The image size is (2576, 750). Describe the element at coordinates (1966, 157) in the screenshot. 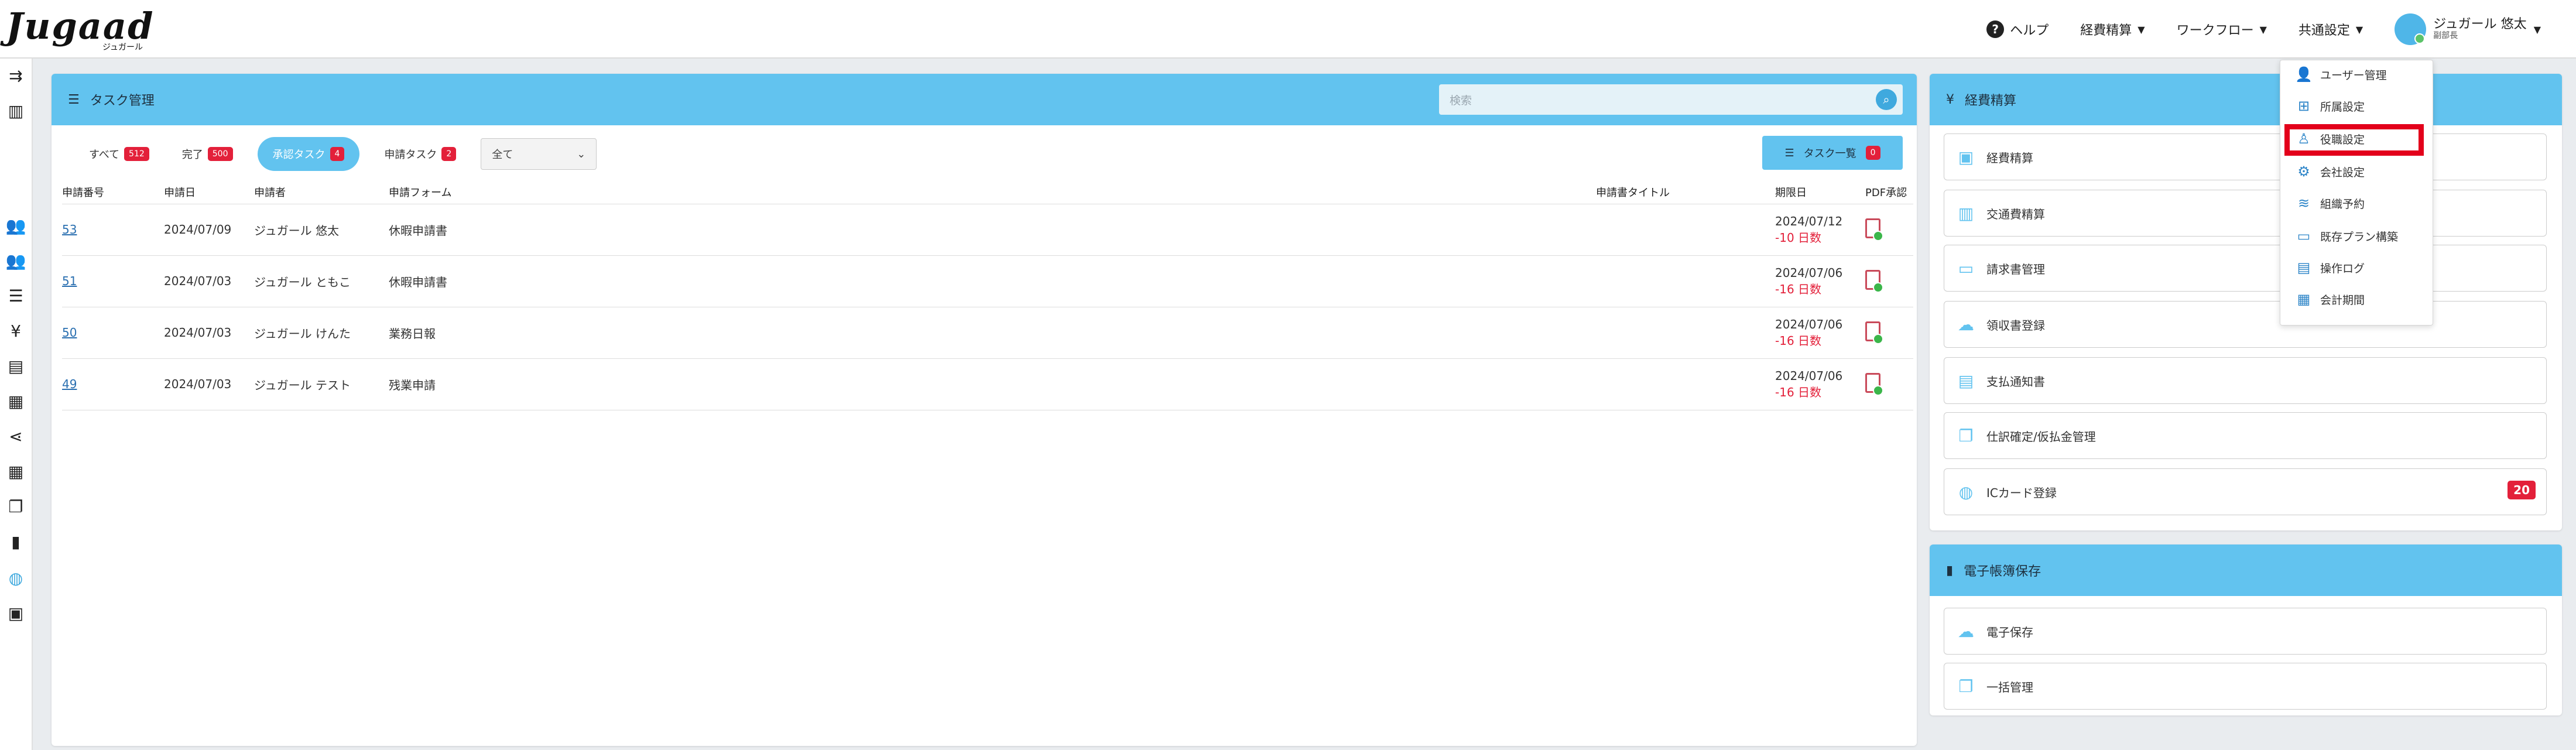

I see `camera-icon: ▣` at that location.